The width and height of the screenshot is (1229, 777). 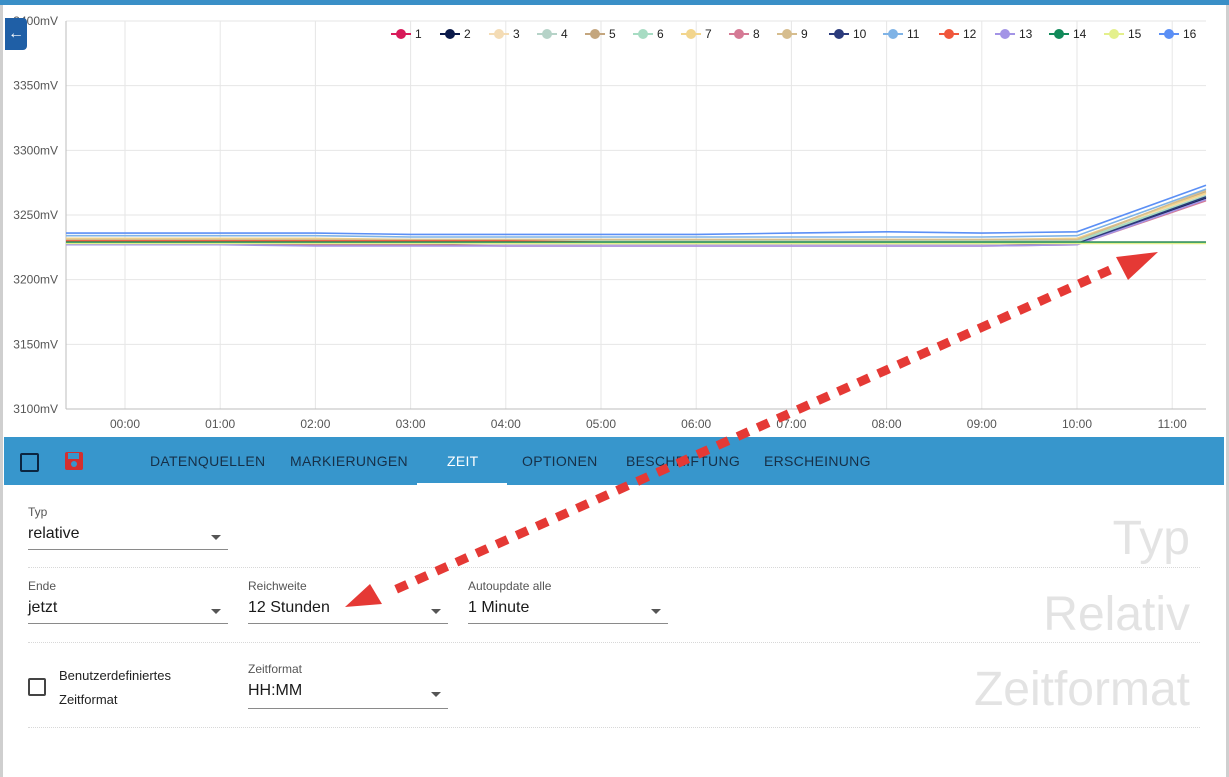 I want to click on y-tick-label: 3100mV, so click(x=35, y=409).